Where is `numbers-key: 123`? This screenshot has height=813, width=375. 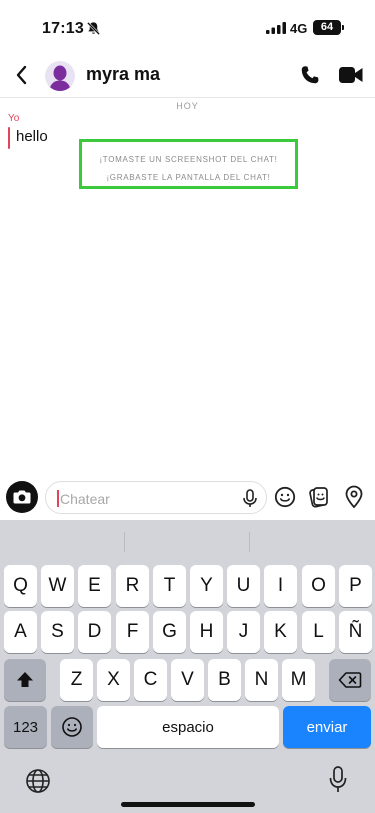
numbers-key: 123 is located at coordinates (25, 727).